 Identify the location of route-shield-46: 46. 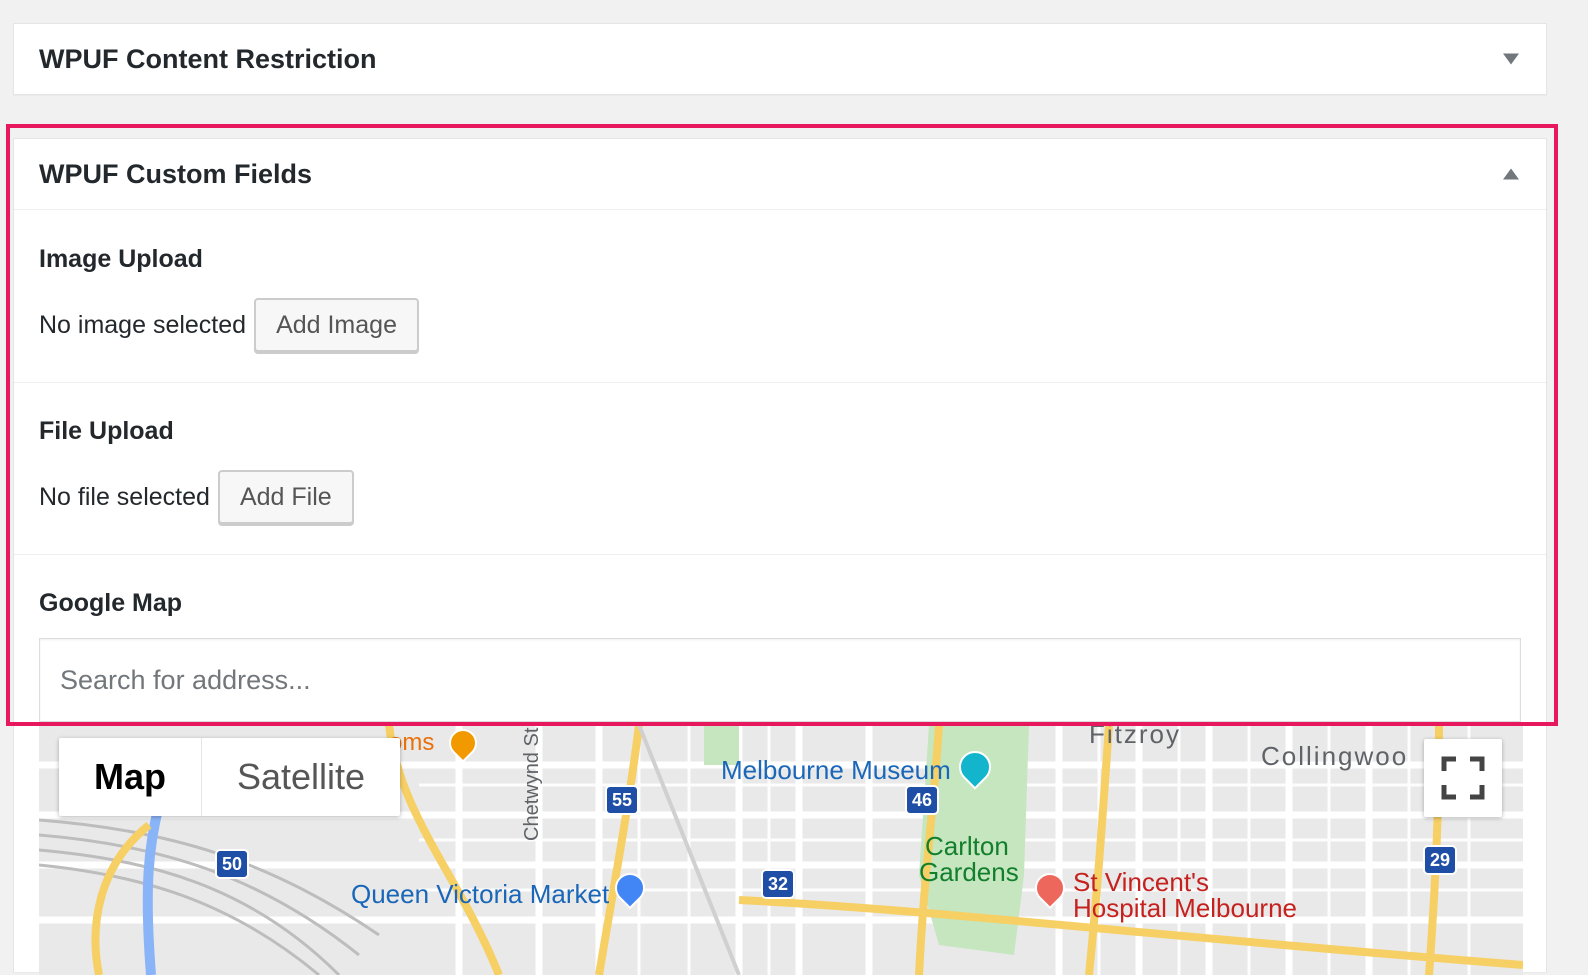
(922, 800).